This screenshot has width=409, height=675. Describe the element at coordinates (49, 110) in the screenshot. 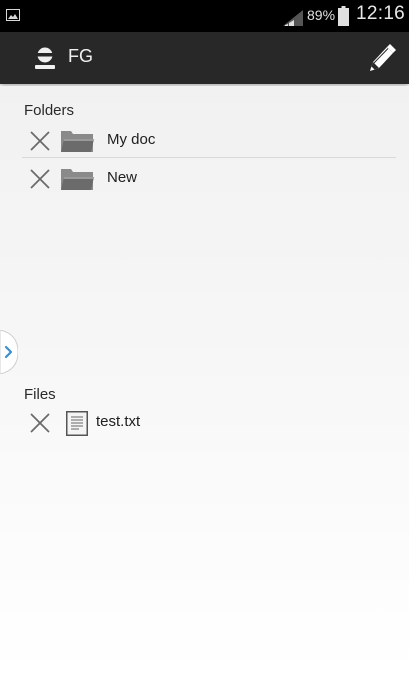

I see `folders-header: Folders` at that location.